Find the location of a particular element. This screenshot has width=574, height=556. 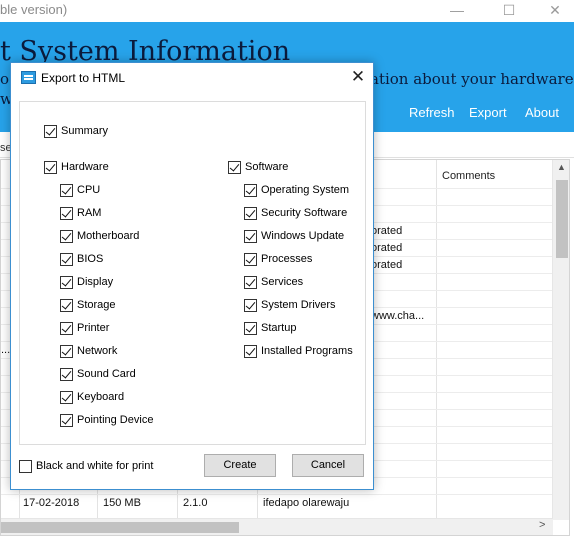

storage-checkbox: Storage is located at coordinates (88, 305).